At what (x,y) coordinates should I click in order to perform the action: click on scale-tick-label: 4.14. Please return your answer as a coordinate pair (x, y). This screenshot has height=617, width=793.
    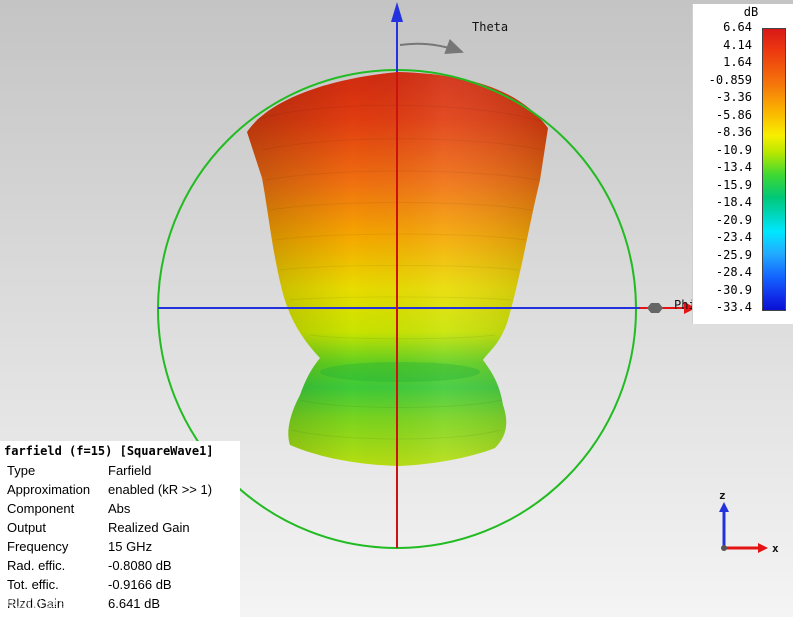
    Looking at the image, I should click on (737, 44).